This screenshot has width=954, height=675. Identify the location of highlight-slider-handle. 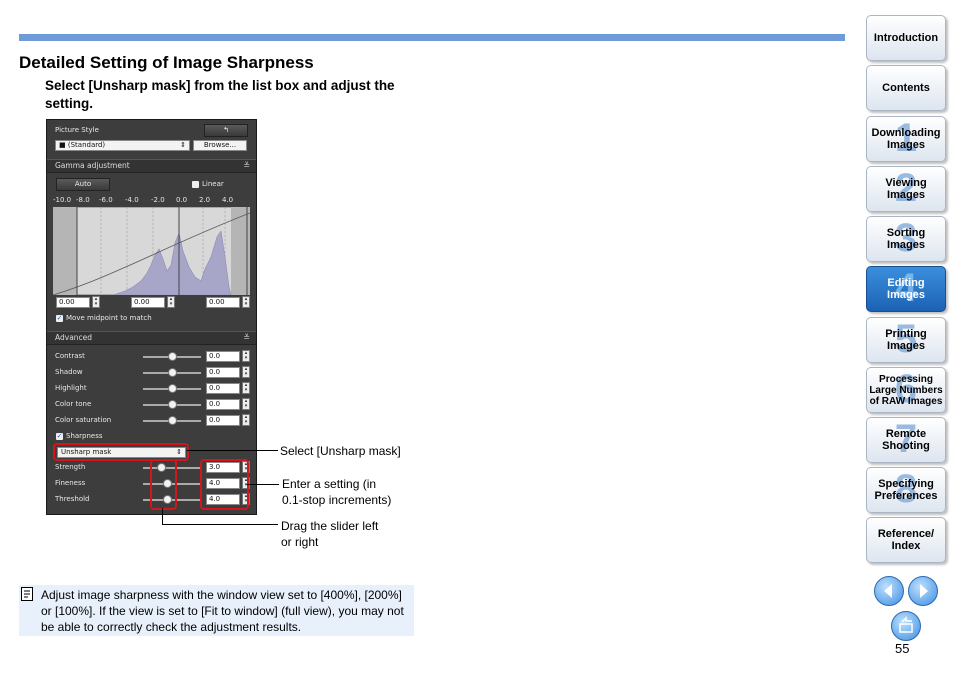
(172, 388).